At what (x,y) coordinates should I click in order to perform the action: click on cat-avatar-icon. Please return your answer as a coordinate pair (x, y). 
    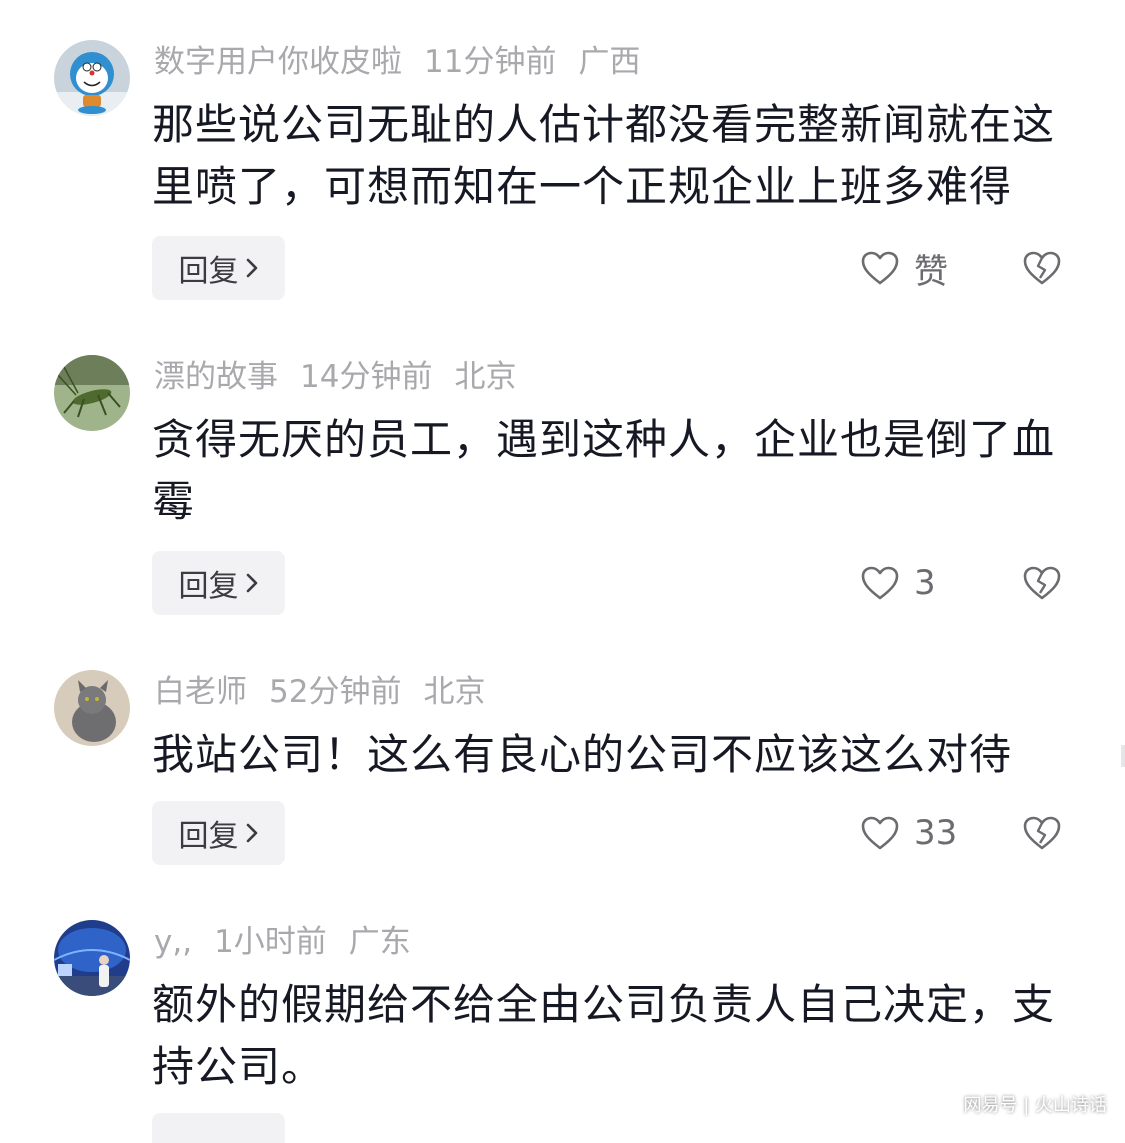
    Looking at the image, I should click on (92, 708).